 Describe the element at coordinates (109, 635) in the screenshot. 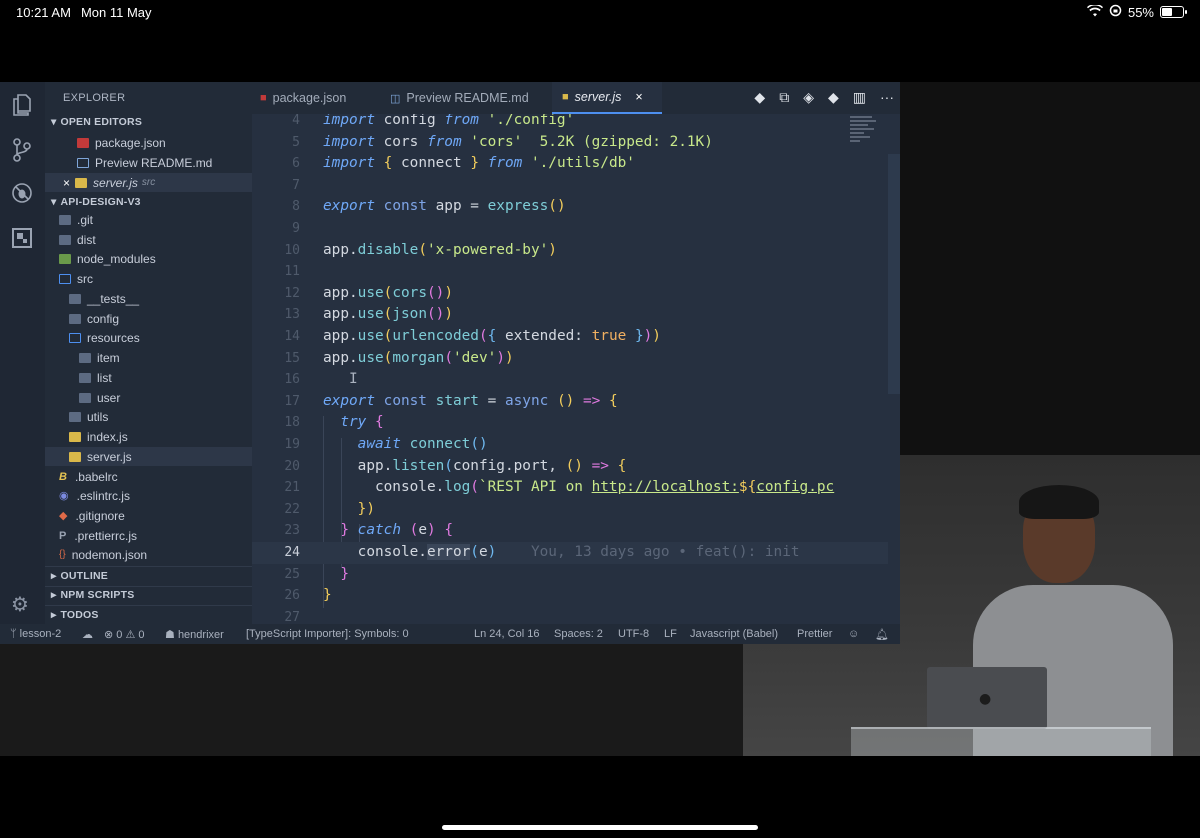

I see `error-icon: ⊗` at that location.